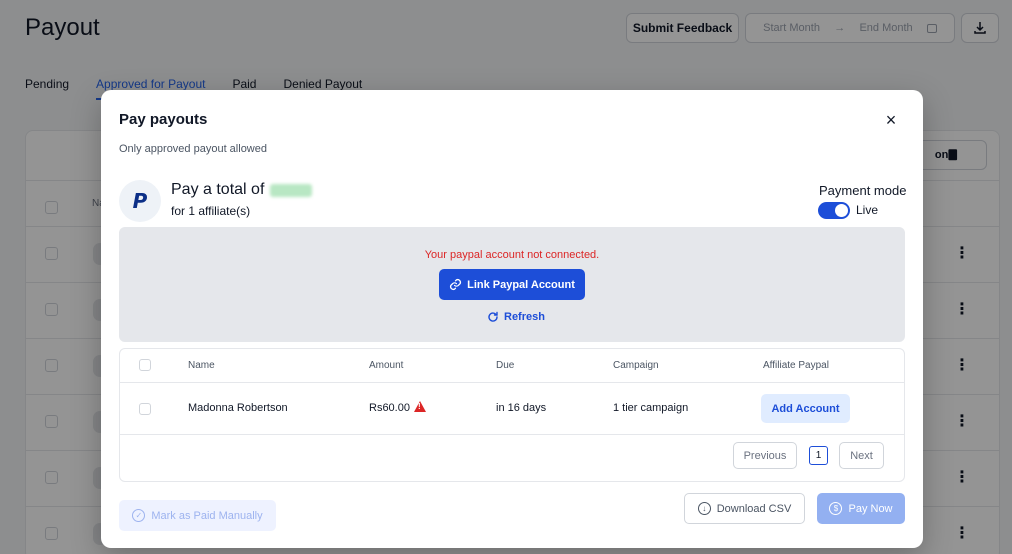 The height and width of the screenshot is (554, 1012). I want to click on refresh-button: Refresh, so click(516, 317).